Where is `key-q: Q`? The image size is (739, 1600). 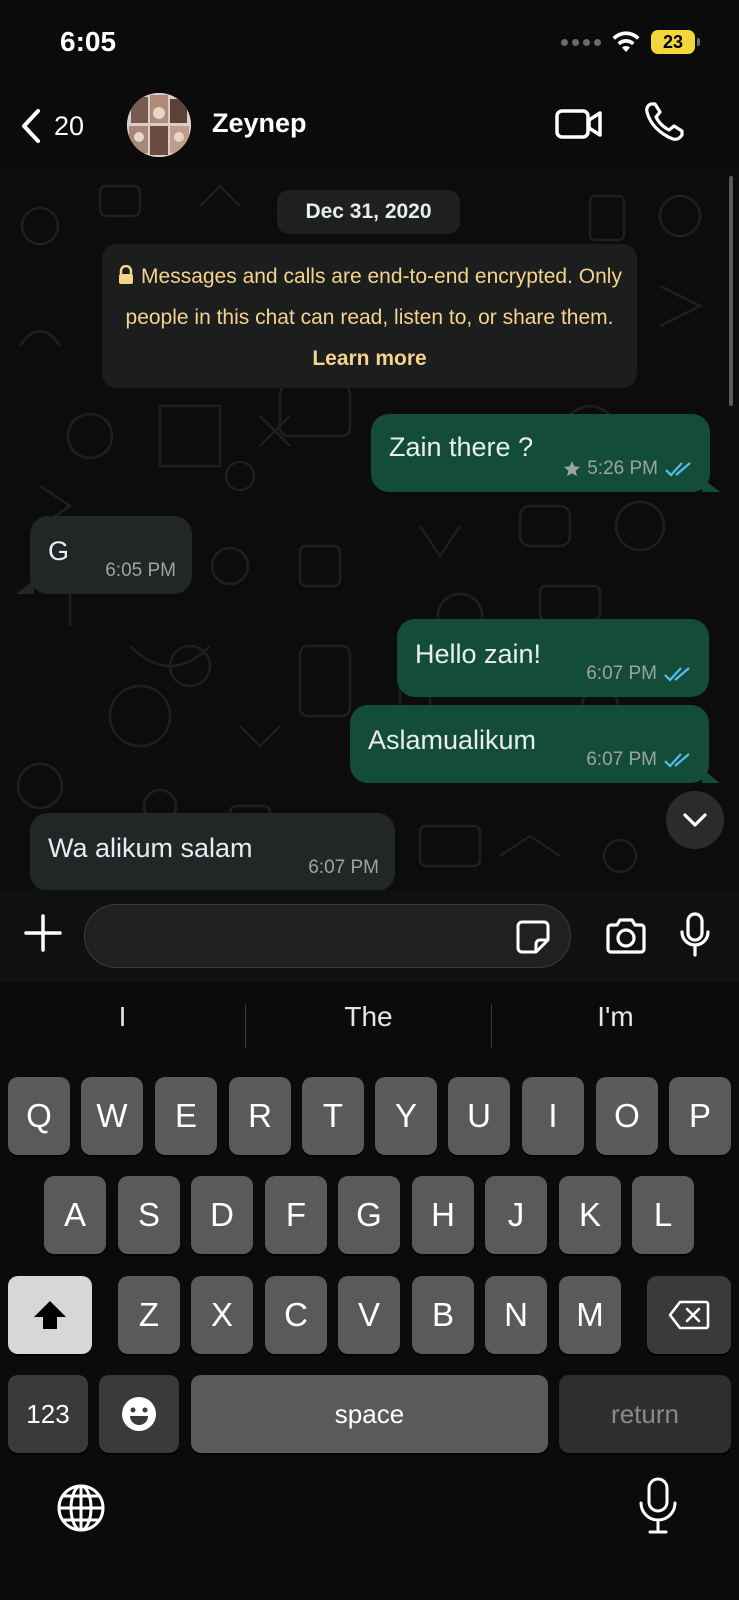 key-q: Q is located at coordinates (39, 1116).